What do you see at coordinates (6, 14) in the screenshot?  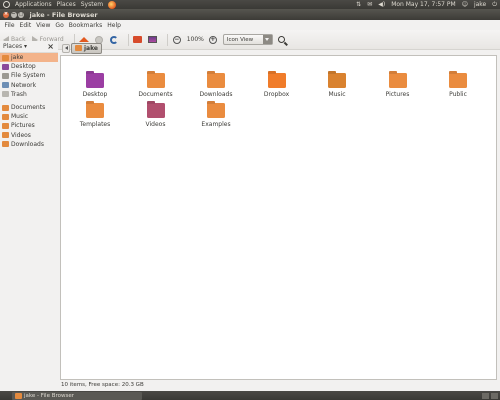 I see `close-window-button: ×` at bounding box center [6, 14].